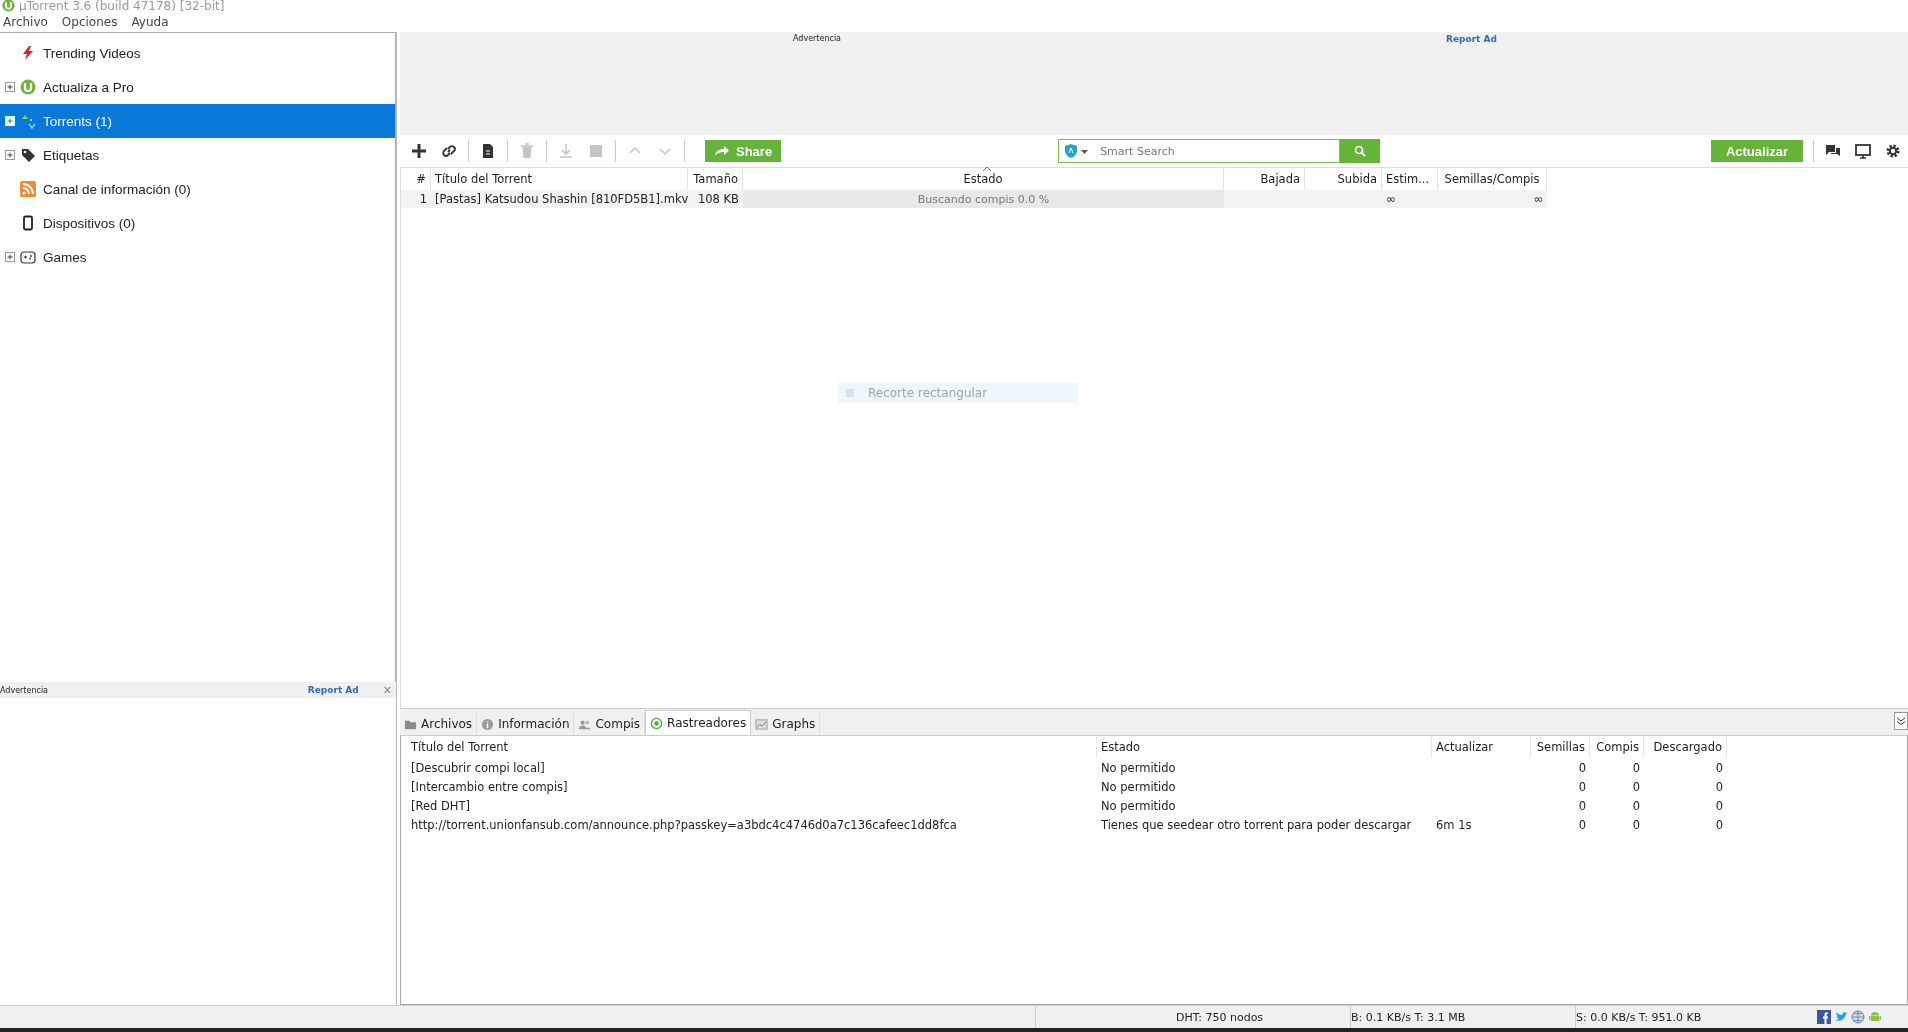 The image size is (1908, 1032). Describe the element at coordinates (489, 787) in the screenshot. I see `table-cell-text: [Intercambio entre compis]` at that location.